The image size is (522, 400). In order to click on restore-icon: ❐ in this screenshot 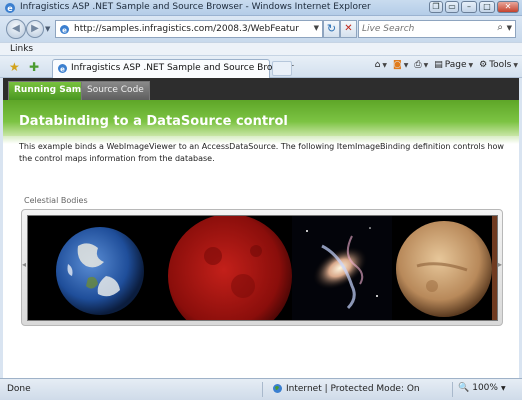, I will do `click(436, 7)`.